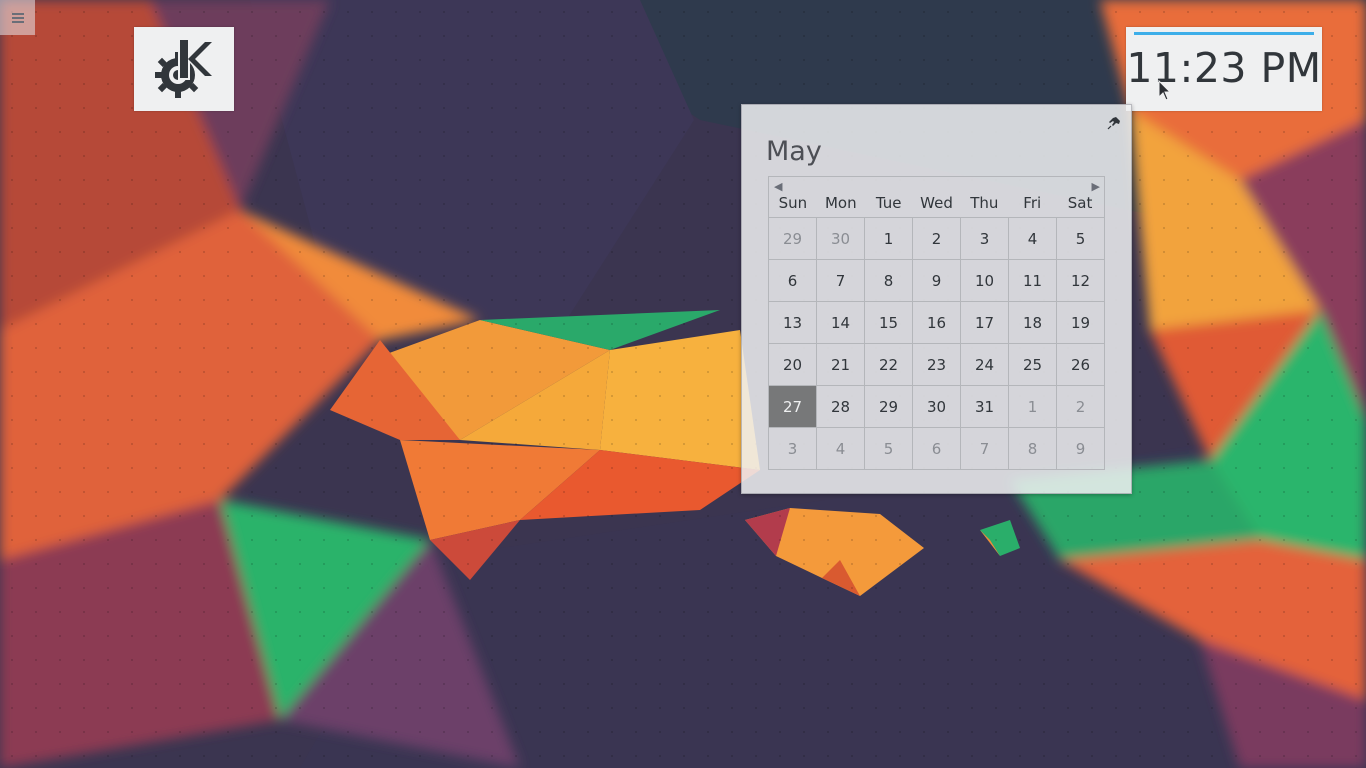  I want to click on weekday-label: Fri, so click(1032, 203).